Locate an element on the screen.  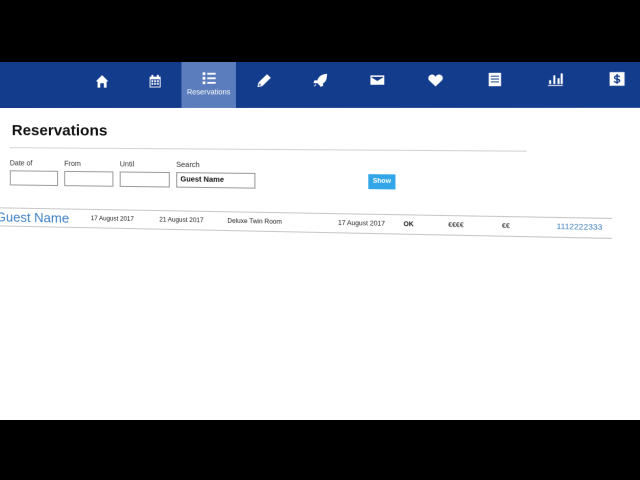
nav-item-statistics is located at coordinates (554, 81).